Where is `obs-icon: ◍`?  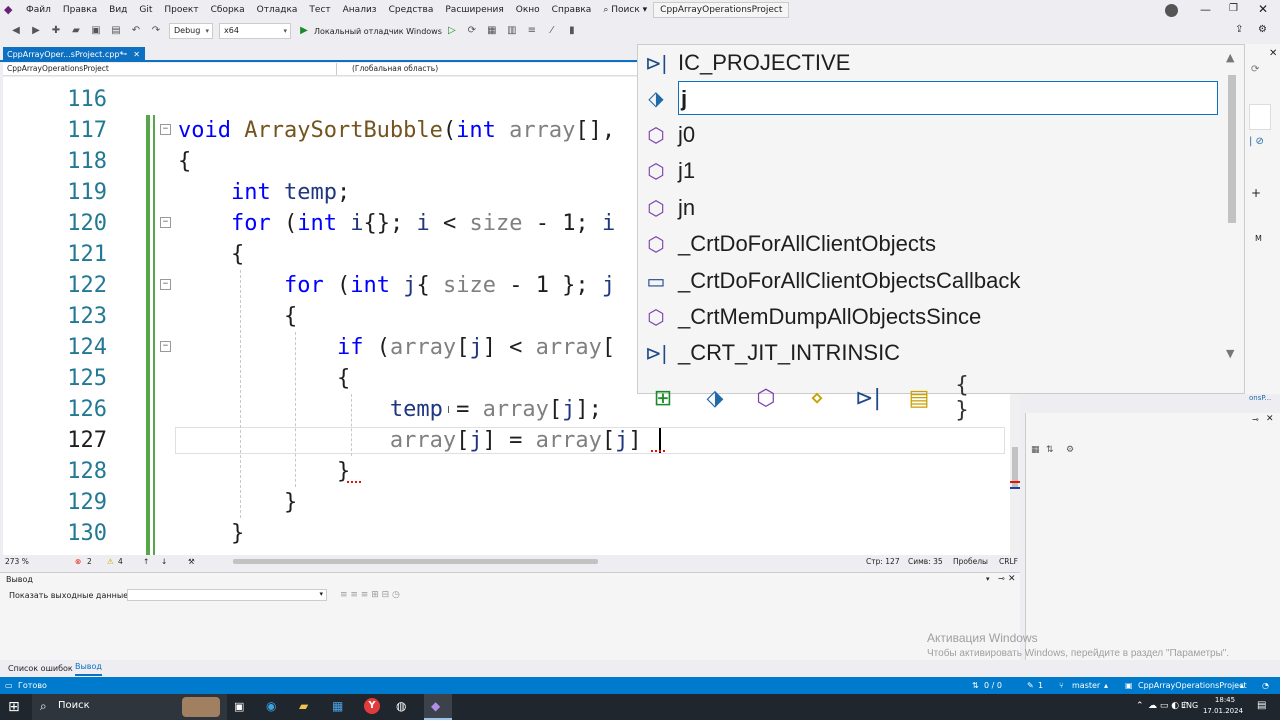 obs-icon: ◍ is located at coordinates (401, 706).